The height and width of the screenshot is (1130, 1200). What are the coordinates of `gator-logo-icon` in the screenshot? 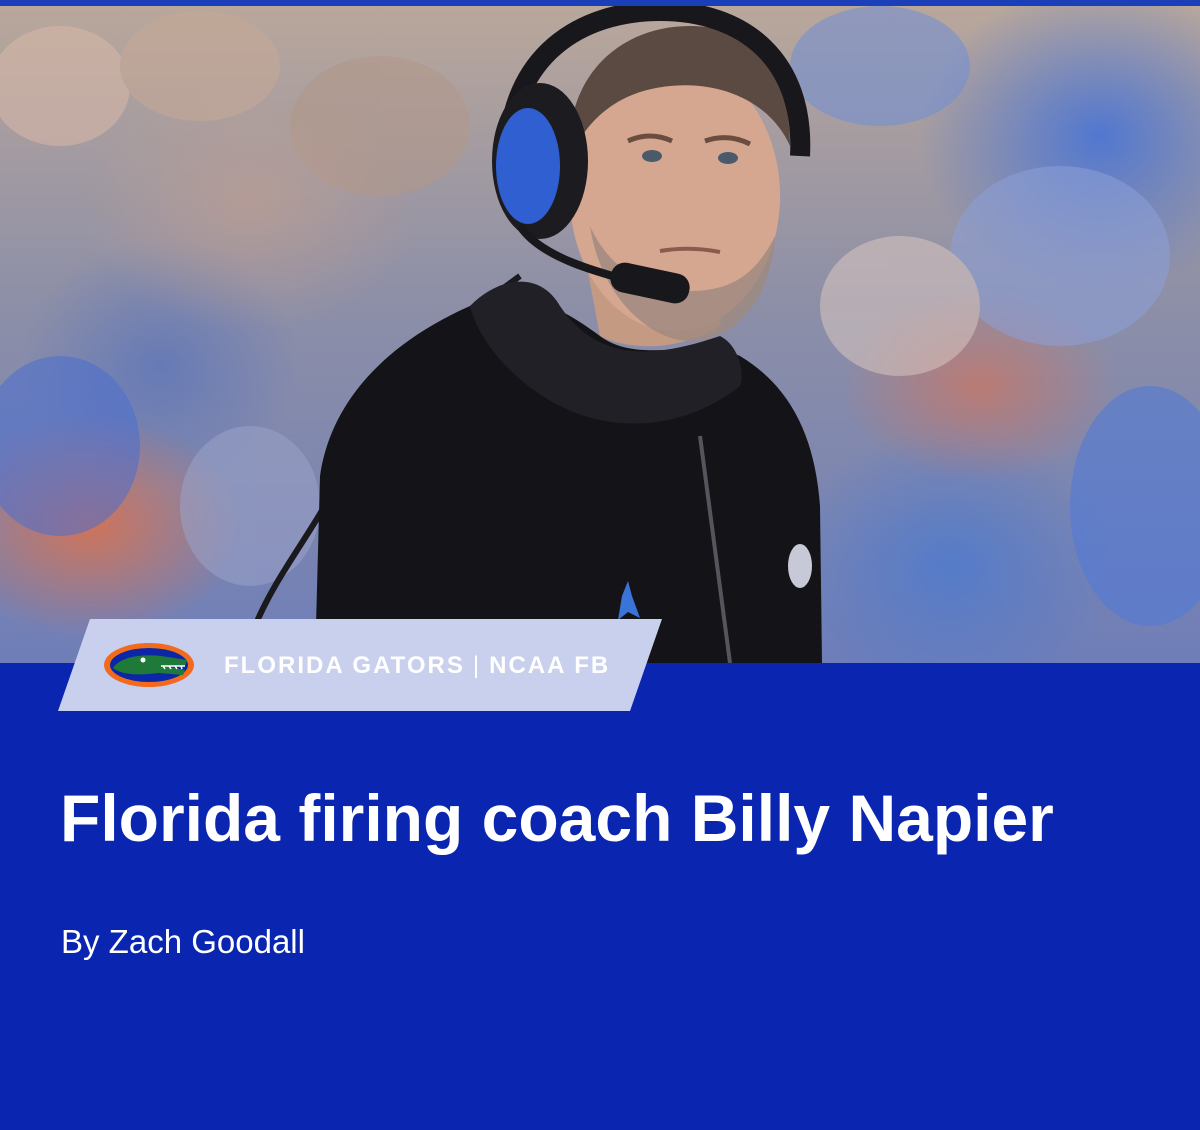 It's located at (149, 665).